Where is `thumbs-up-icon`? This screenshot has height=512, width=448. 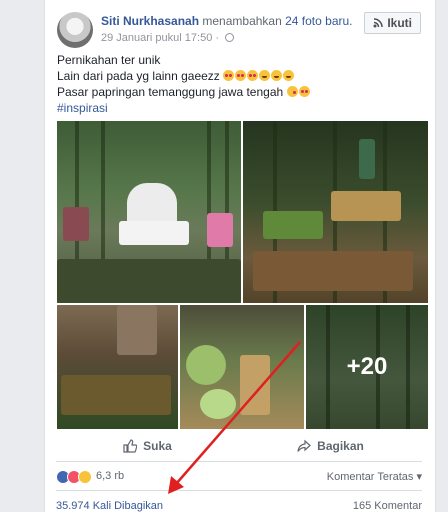
thumbs-up-icon is located at coordinates (130, 446).